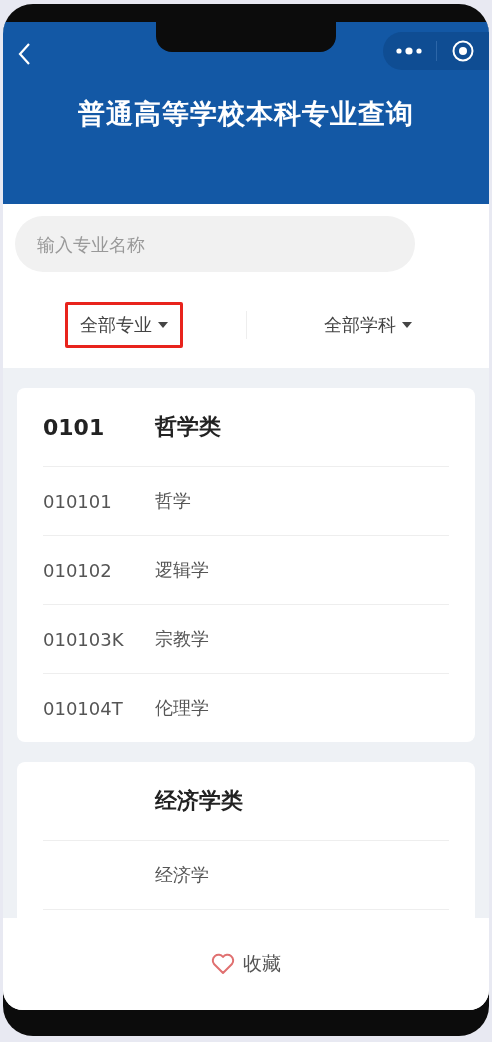 The width and height of the screenshot is (492, 1042). What do you see at coordinates (77, 570) in the screenshot?
I see `major-code: 010102` at bounding box center [77, 570].